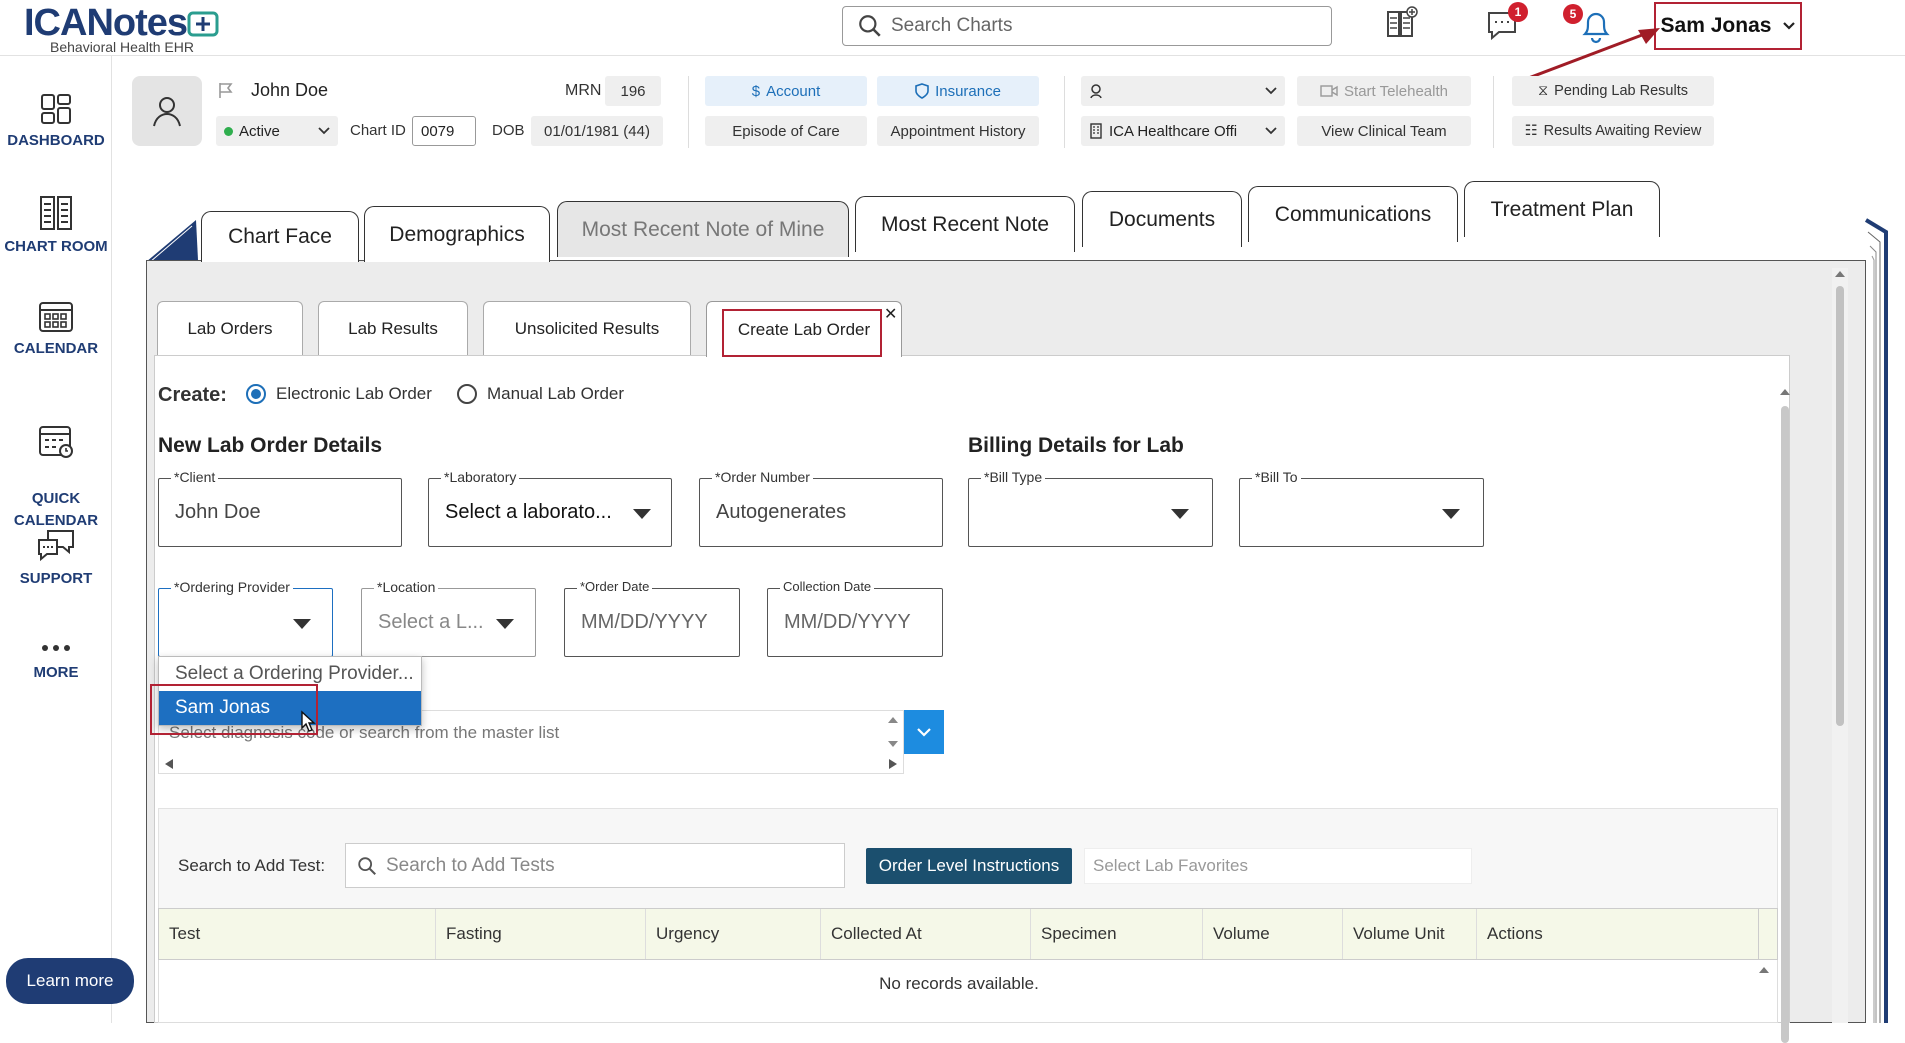 This screenshot has height=1043, width=1905. I want to click on bill-to-select: *Bill To, so click(1361, 508).